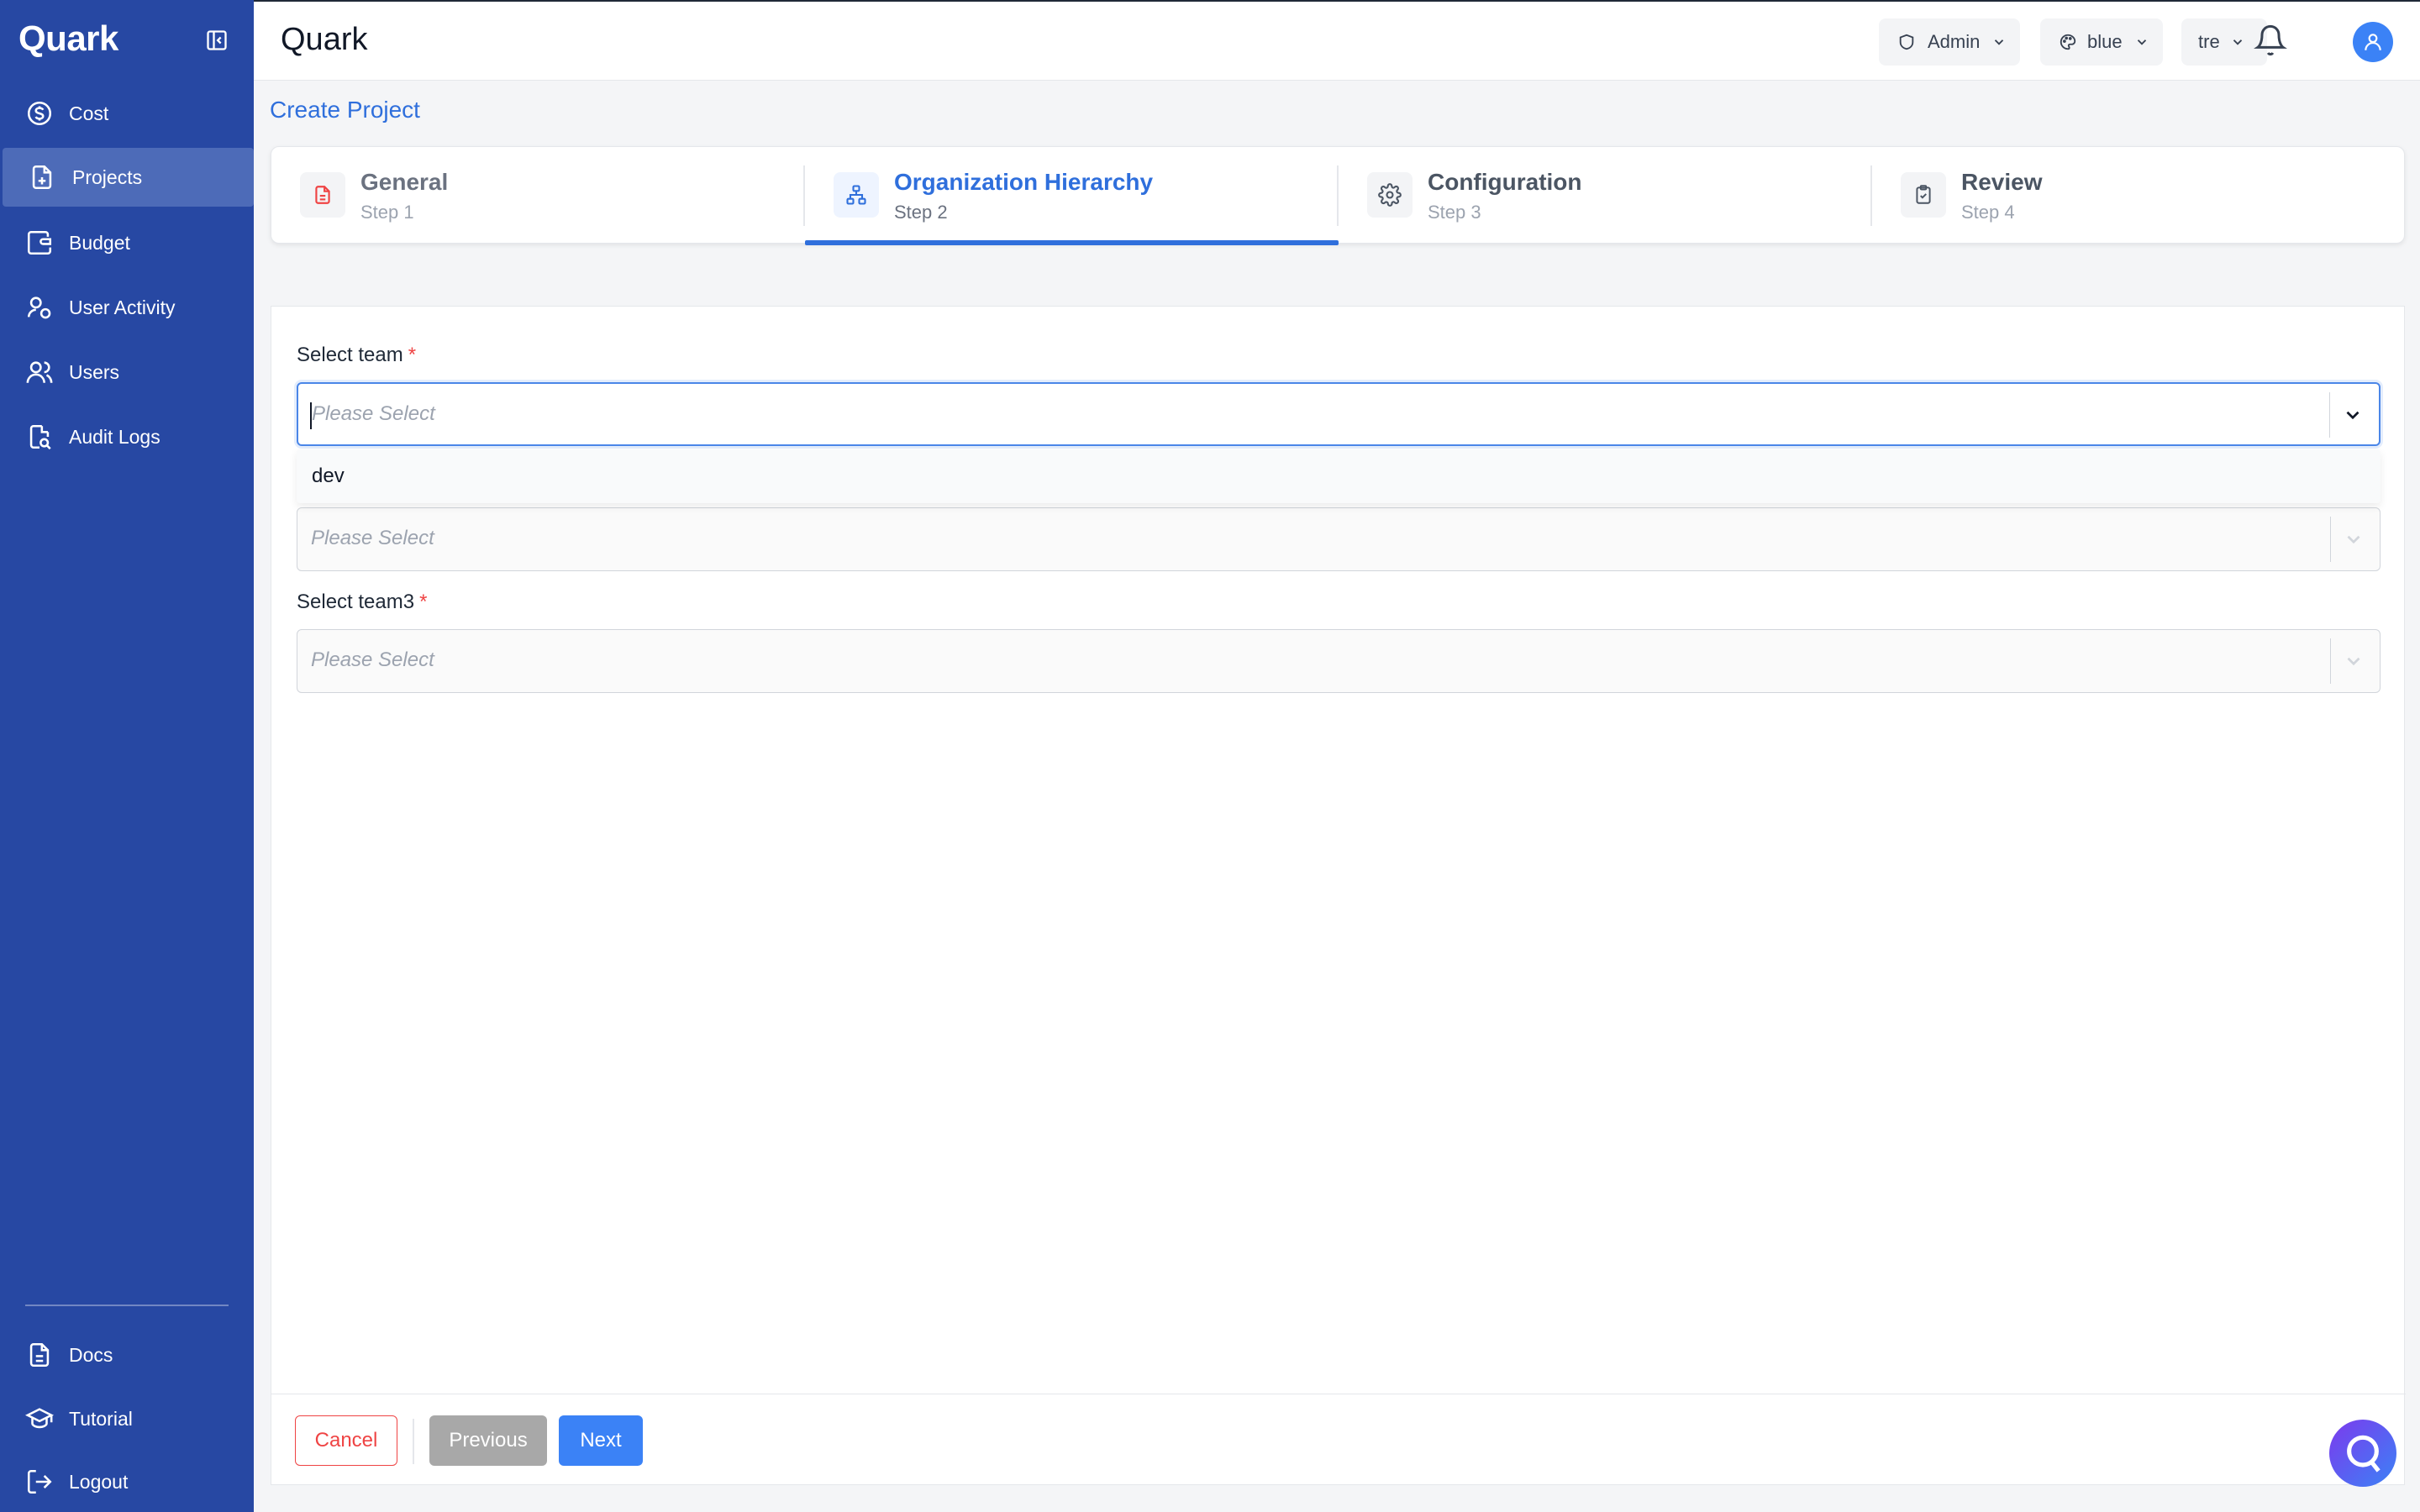 The width and height of the screenshot is (2420, 1512). I want to click on role-selector: Admin, so click(1949, 42).